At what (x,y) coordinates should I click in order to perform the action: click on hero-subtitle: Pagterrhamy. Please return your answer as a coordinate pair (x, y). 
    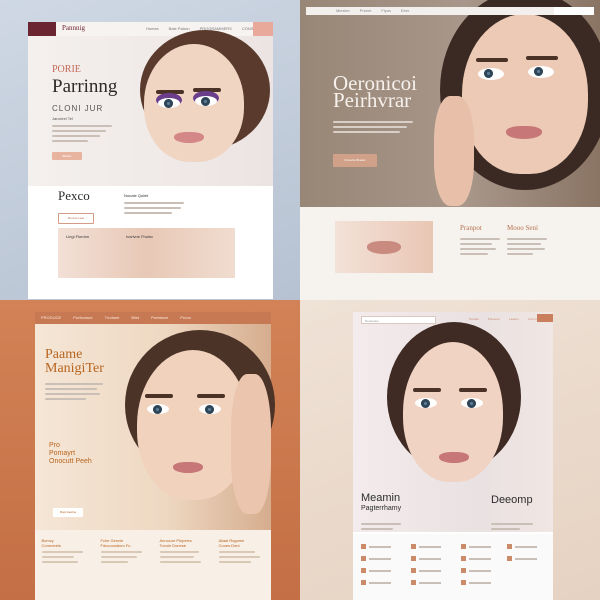
    Looking at the image, I should click on (381, 508).